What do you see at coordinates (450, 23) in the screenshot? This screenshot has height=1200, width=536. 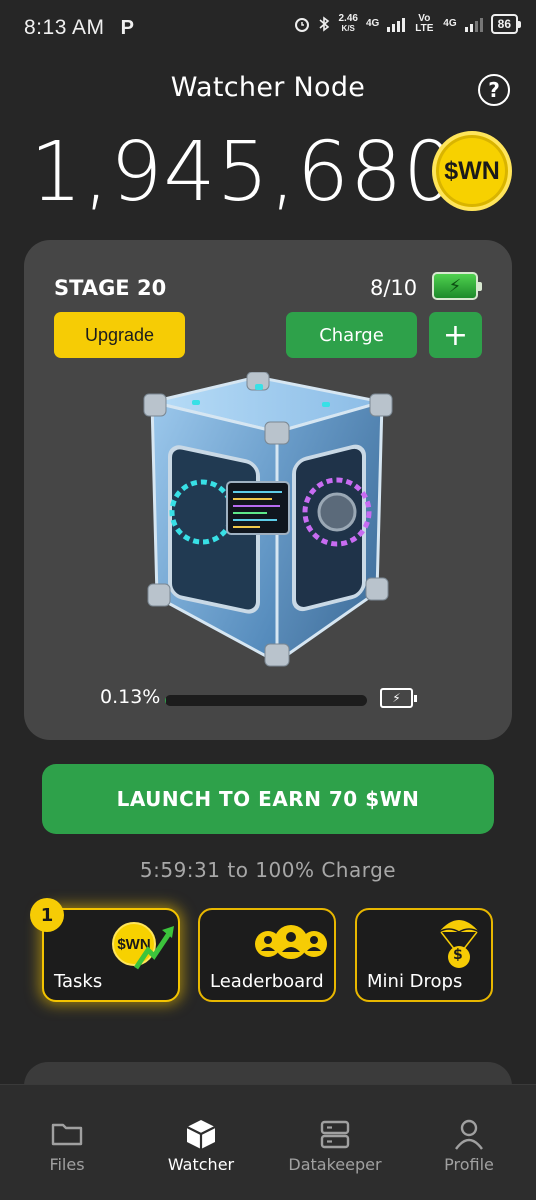 I see `network-type-2: 4G` at bounding box center [450, 23].